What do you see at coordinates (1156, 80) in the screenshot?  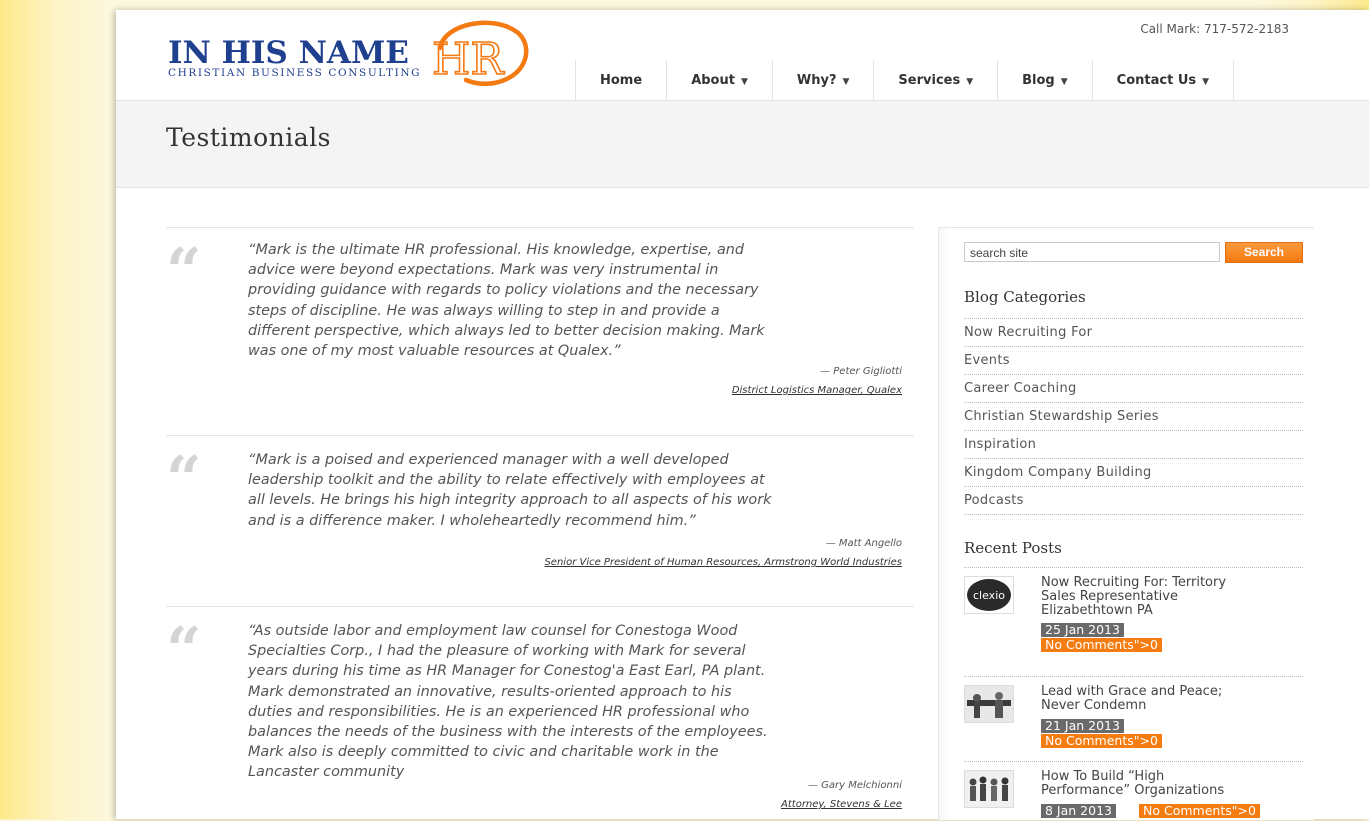 I see `nav-label: Contact Us` at bounding box center [1156, 80].